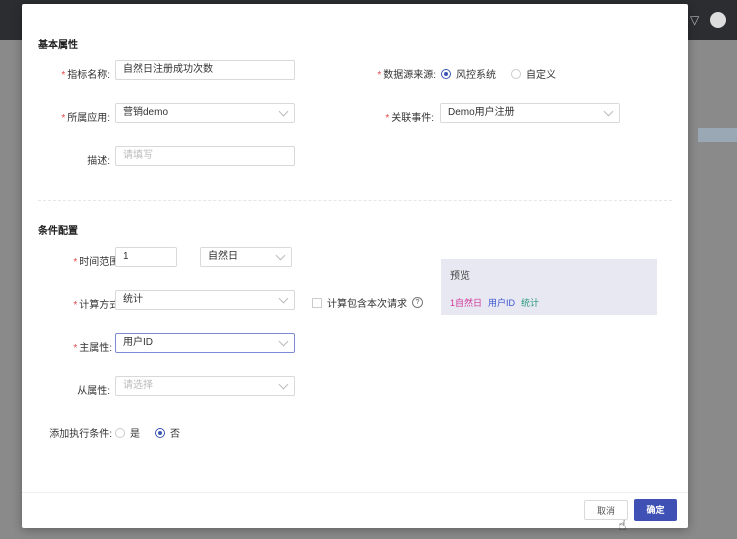  I want to click on description-input: 请填写, so click(205, 156).